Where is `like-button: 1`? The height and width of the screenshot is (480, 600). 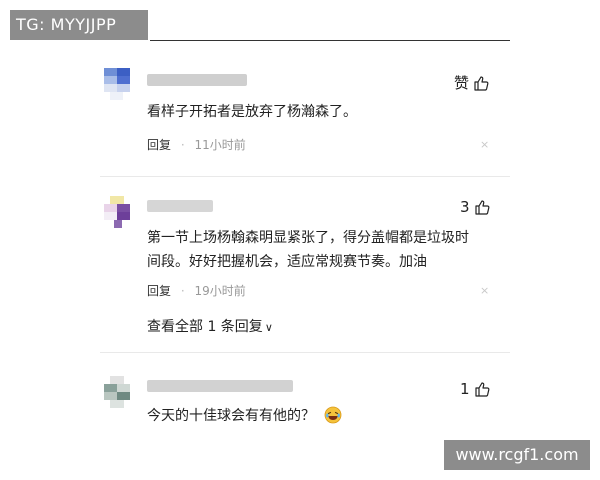 like-button: 1 is located at coordinates (475, 389).